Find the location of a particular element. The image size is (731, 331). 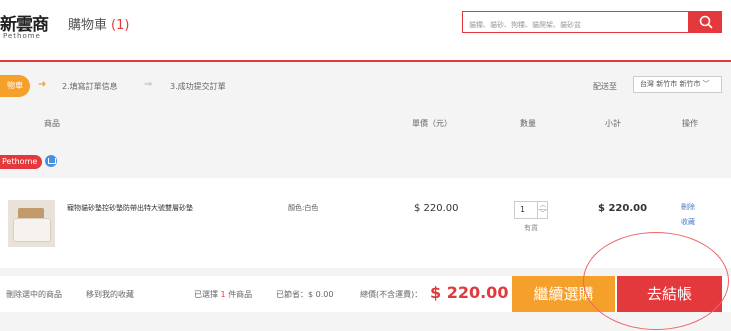

shop-chat-icon is located at coordinates (51, 161).